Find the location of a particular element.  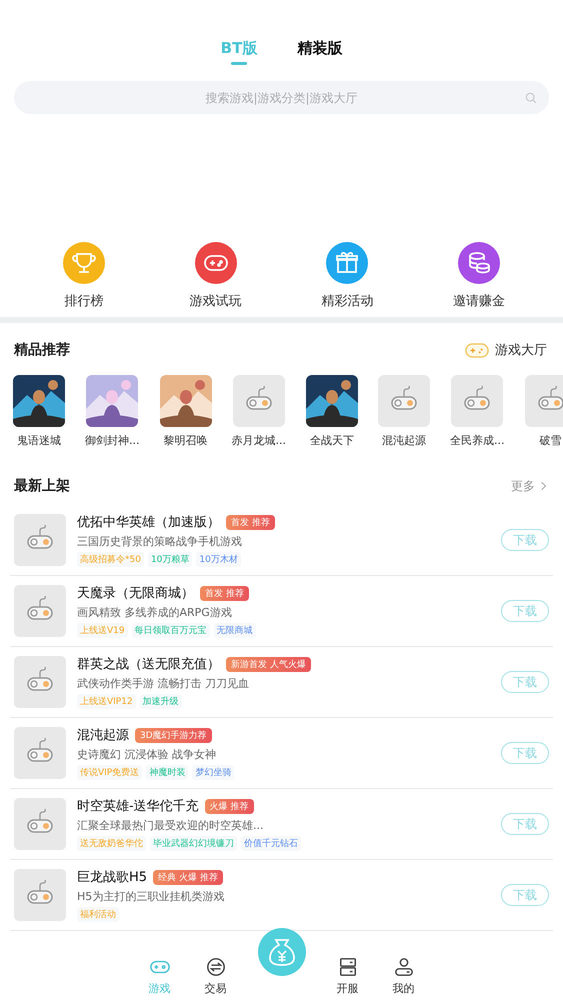

perk-tag: 毕业武器幻幻境镰刀 is located at coordinates (193, 843).